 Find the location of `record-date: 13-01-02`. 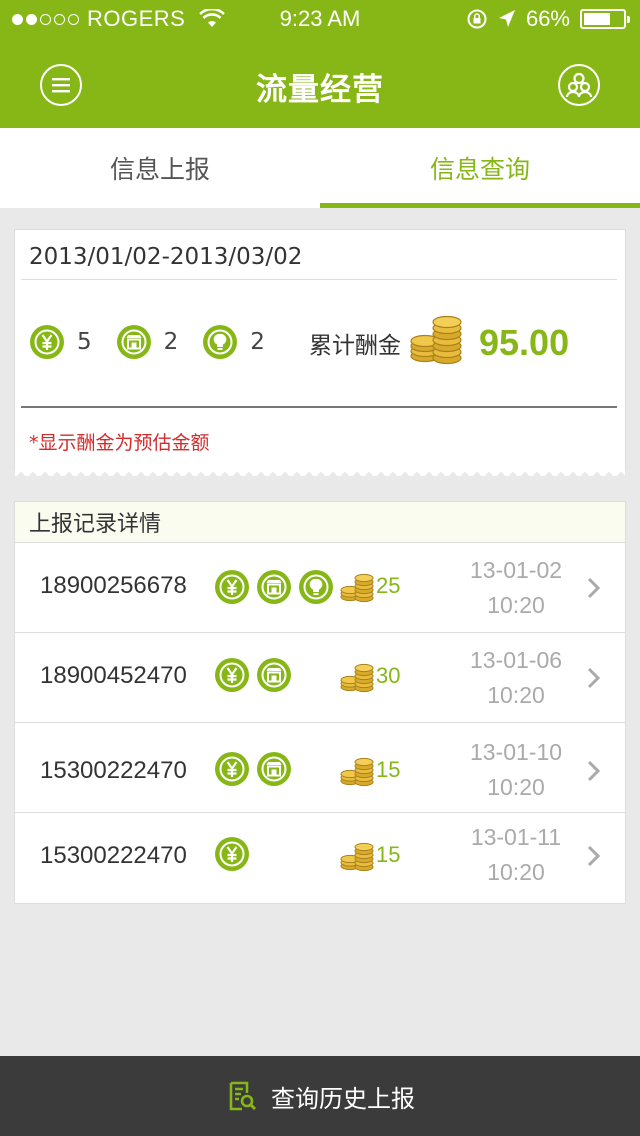

record-date: 13-01-02 is located at coordinates (516, 570).